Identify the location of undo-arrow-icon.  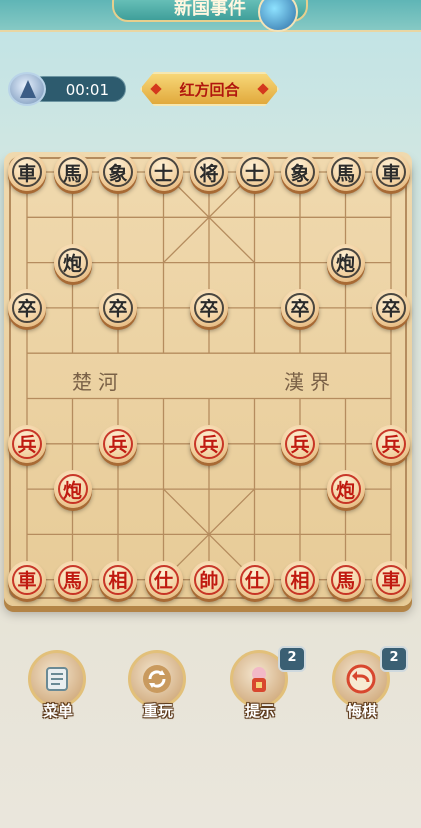
(361, 679).